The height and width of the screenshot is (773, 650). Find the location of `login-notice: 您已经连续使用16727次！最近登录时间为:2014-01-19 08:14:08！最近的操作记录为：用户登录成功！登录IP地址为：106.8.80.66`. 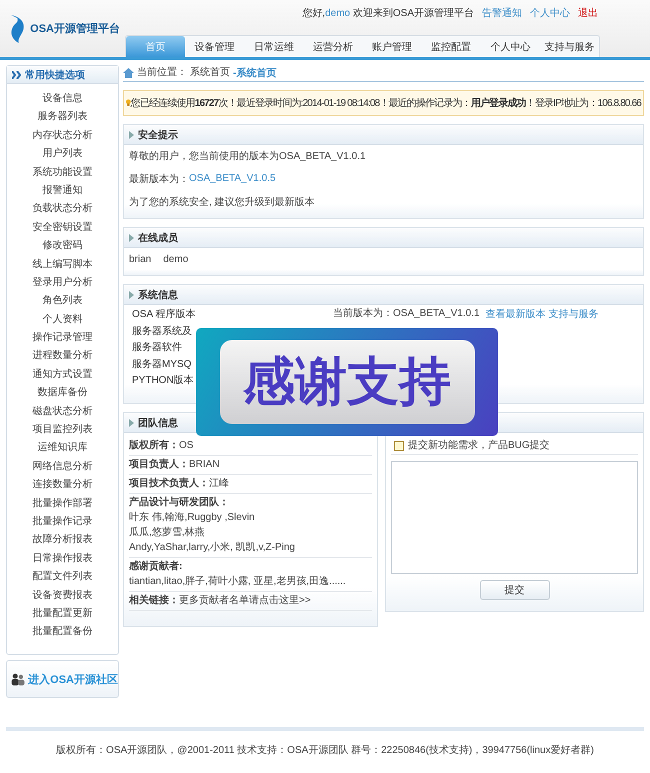

login-notice: 您已经连续使用16727次！最近登录时间为:2014-01-19 08:14:08！最近的操作记录为：用户登录成功！登录IP地址为：106.8.80.66 is located at coordinates (385, 103).